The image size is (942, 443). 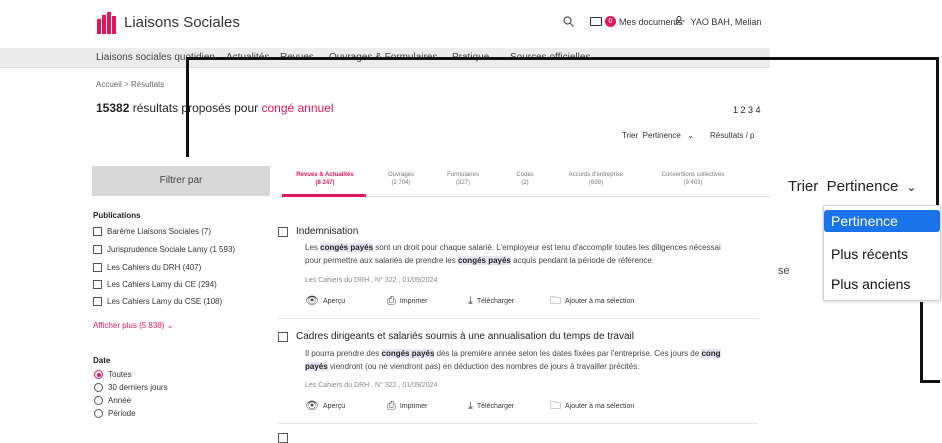 I want to click on publication-label: Barème Liaisons Sociales (7), so click(x=159, y=231).